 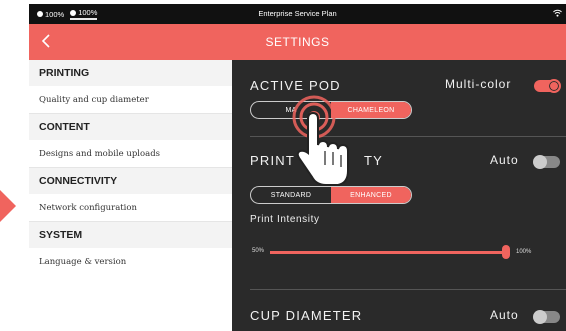 What do you see at coordinates (506, 252) in the screenshot?
I see `intensity-slider-knob` at bounding box center [506, 252].